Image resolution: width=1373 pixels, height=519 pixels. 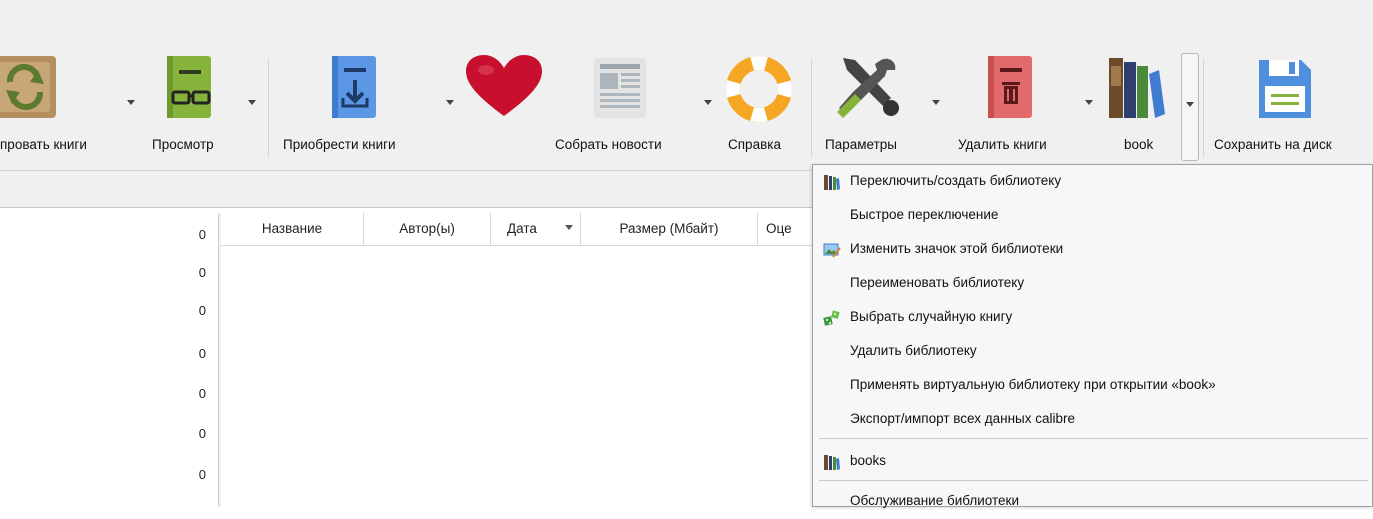 What do you see at coordinates (934, 500) in the screenshot?
I see `menu-item-label: Обслуживание библиотеки` at bounding box center [934, 500].